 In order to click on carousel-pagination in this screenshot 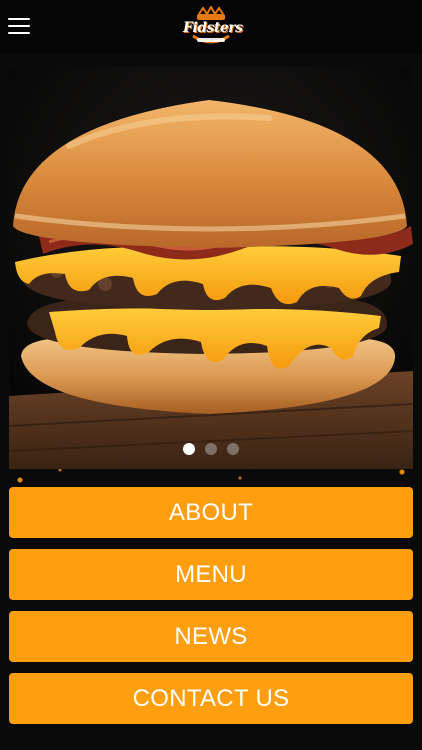, I will do `click(211, 449)`.